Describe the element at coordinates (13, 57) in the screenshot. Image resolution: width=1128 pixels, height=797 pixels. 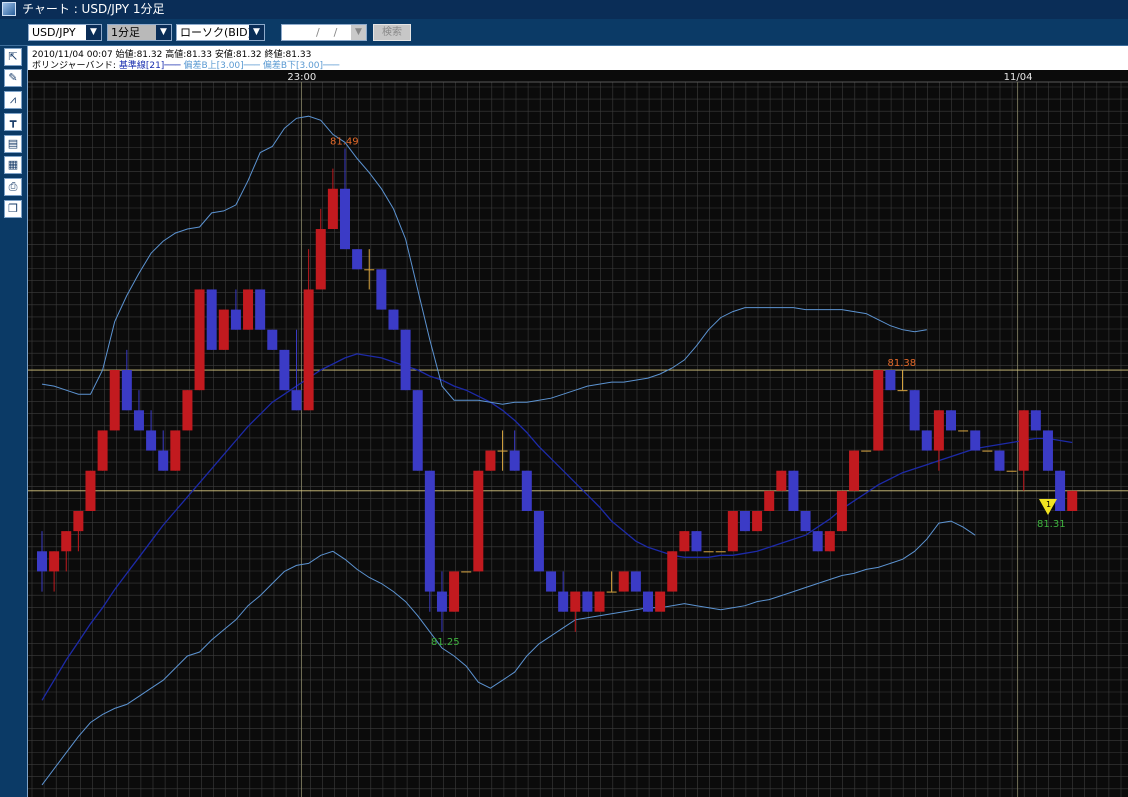
I see `pointer-tool-icon: ⇱` at that location.